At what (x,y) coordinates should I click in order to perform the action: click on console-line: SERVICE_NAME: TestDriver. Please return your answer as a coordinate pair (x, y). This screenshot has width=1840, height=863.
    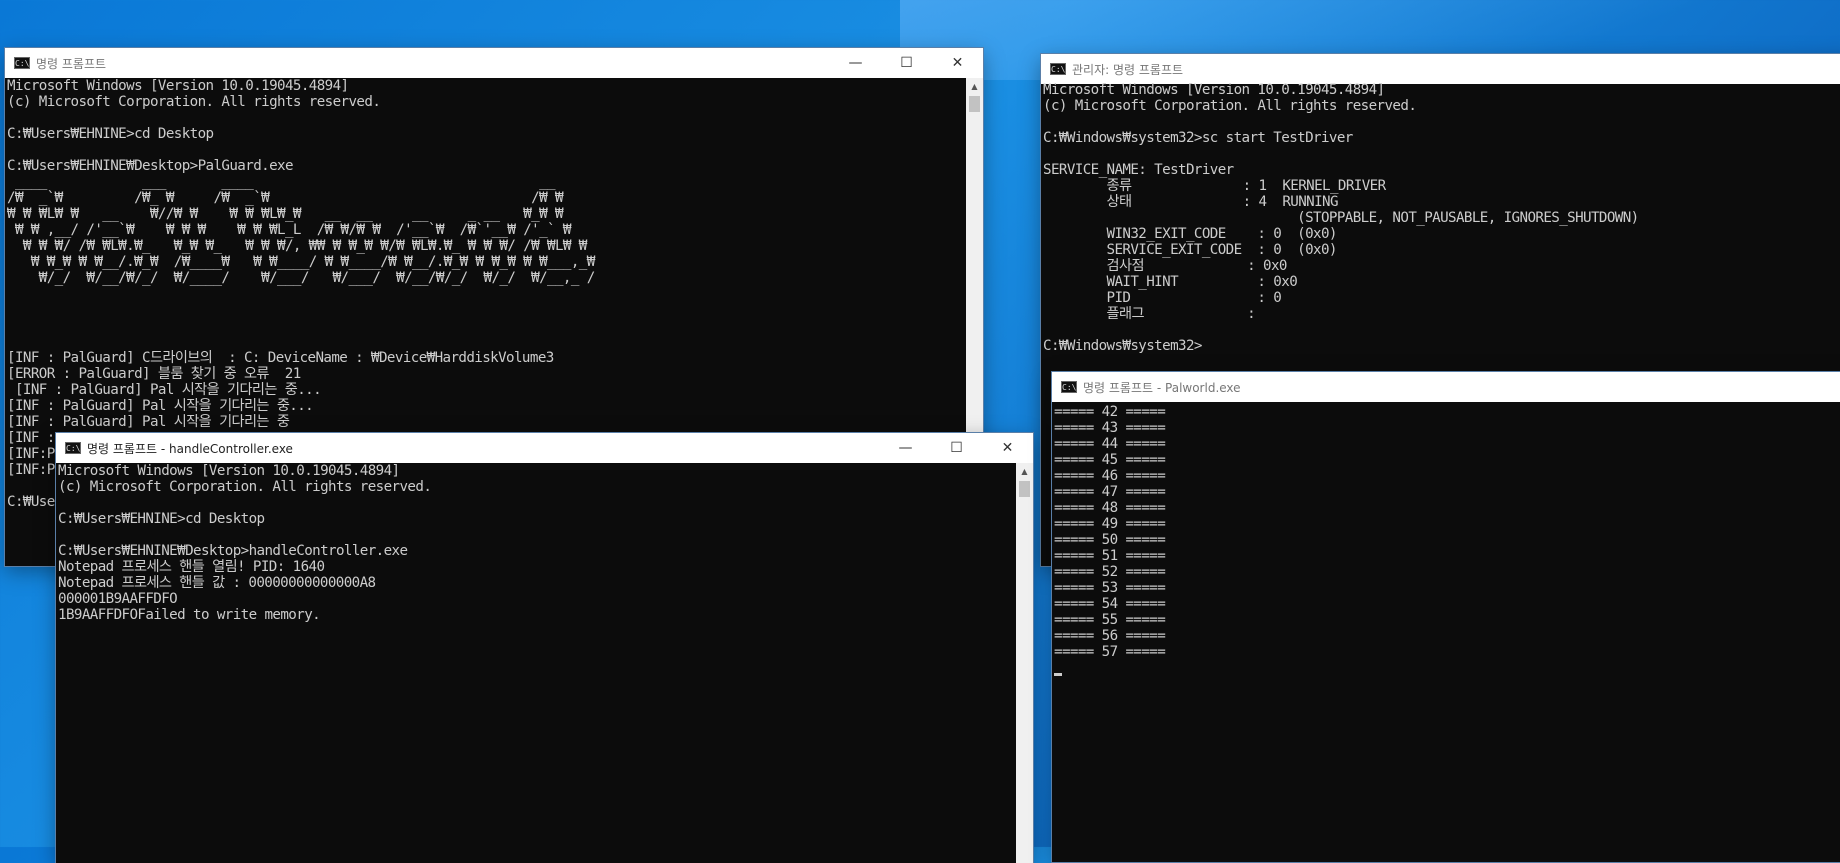
    Looking at the image, I should click on (1138, 170).